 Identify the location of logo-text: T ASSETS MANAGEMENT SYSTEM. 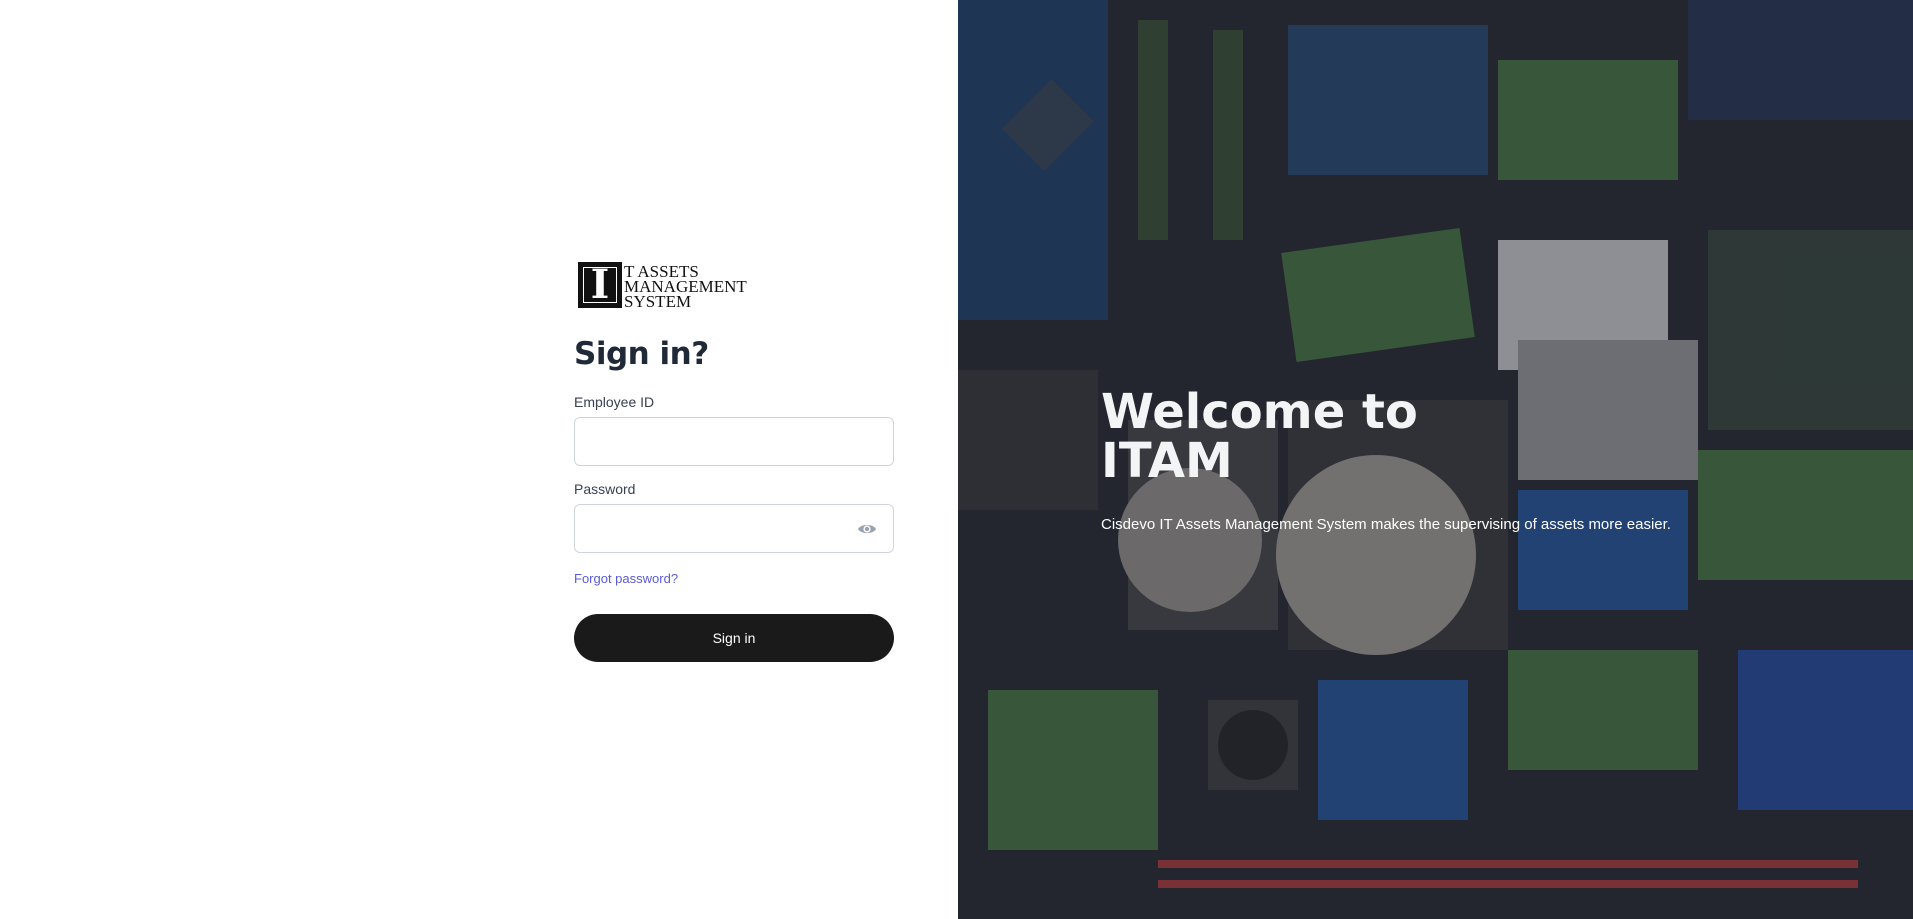
(685, 287).